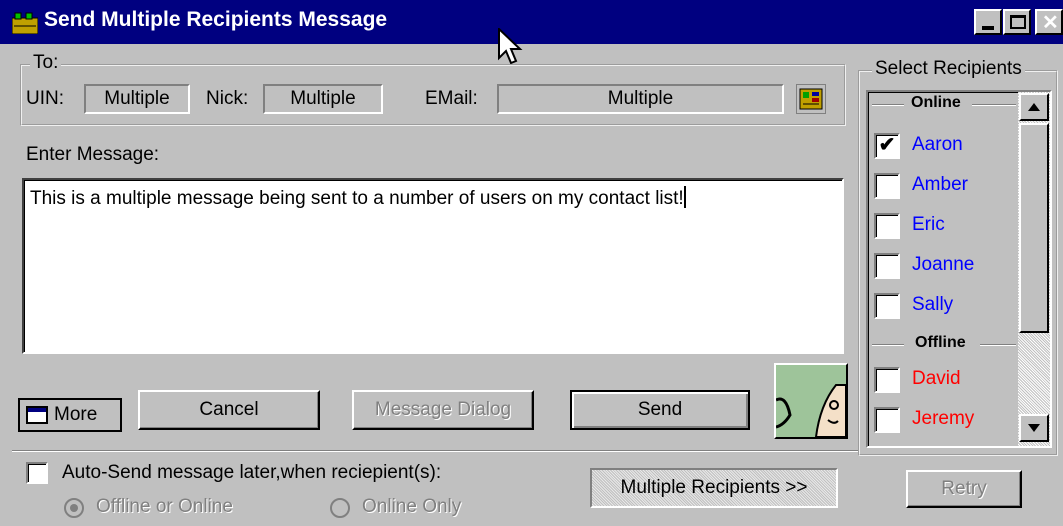 The image size is (1063, 526). I want to click on scroll-down-button, so click(1034, 428).